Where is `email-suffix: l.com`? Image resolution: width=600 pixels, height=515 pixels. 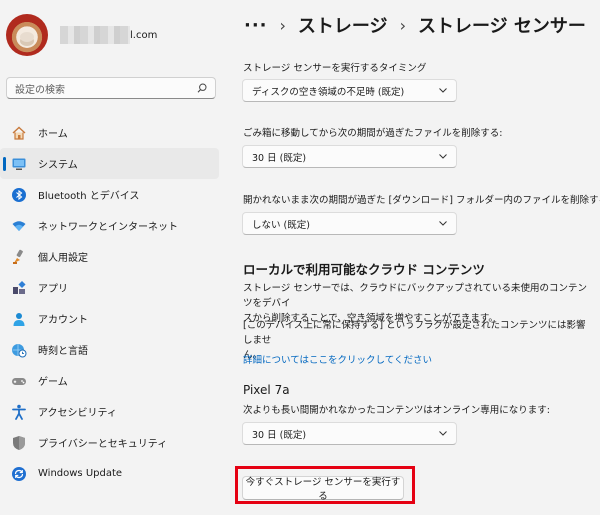
email-suffix: l.com is located at coordinates (144, 35).